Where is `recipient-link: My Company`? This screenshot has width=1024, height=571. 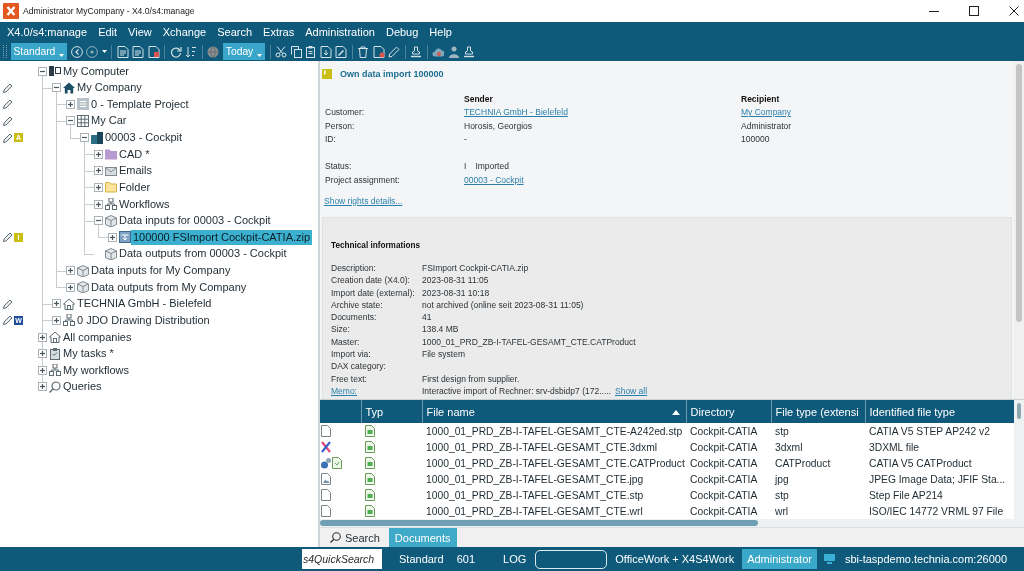
recipient-link: My Company is located at coordinates (877, 112).